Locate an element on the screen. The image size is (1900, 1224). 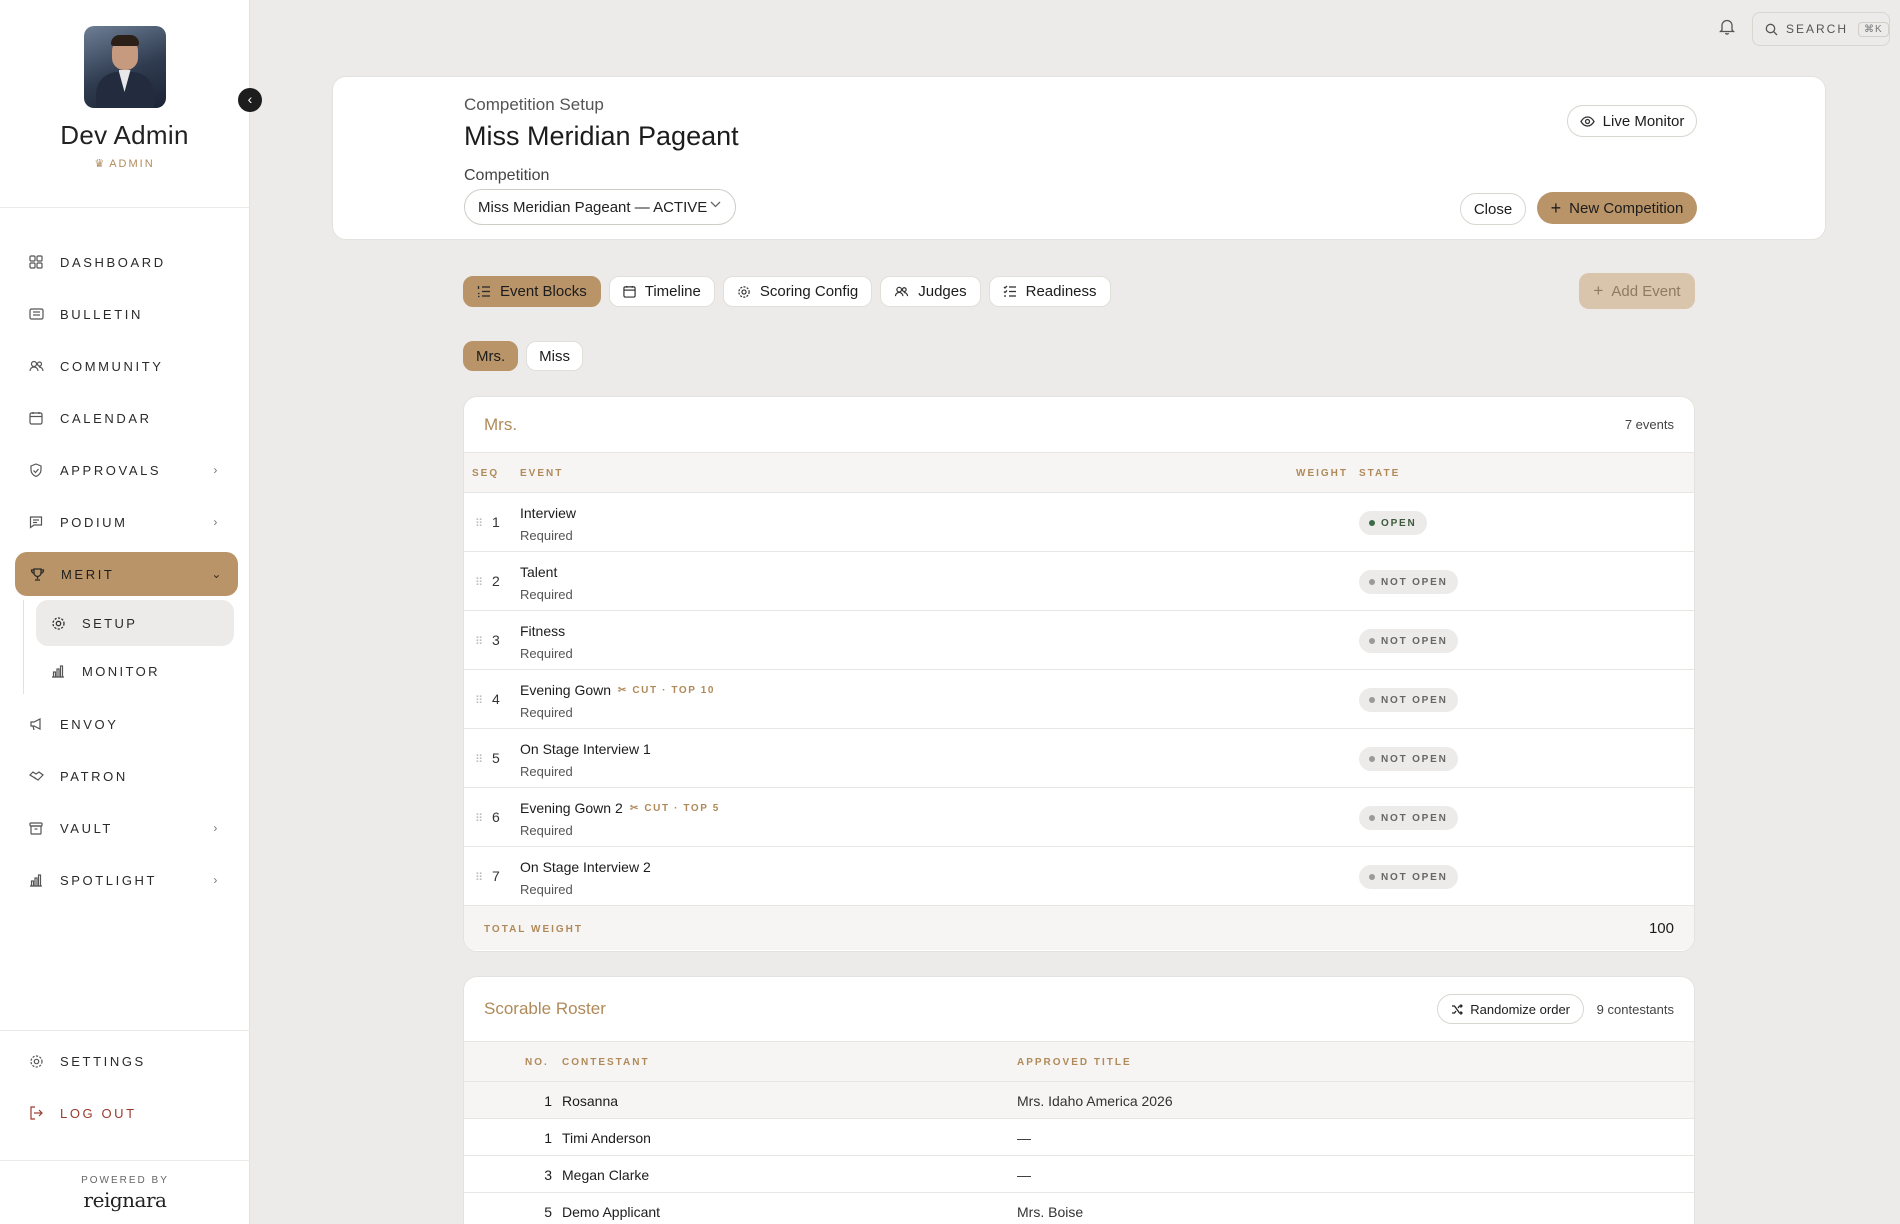
collapse-sidebar-button: ‹ is located at coordinates (250, 100).